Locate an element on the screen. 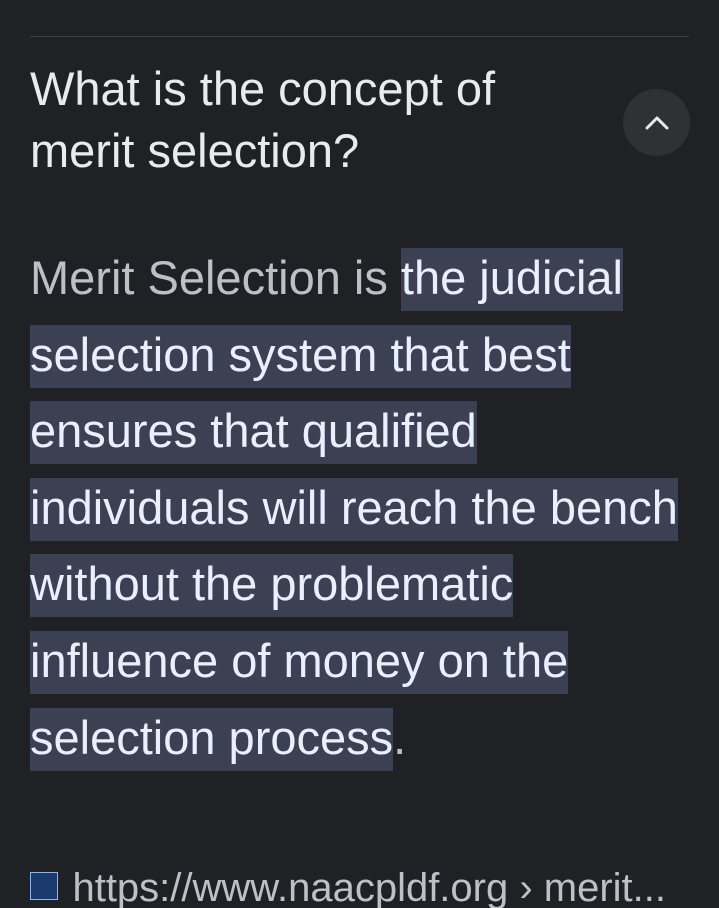 The image size is (719, 908). chevron-up-icon is located at coordinates (657, 123).